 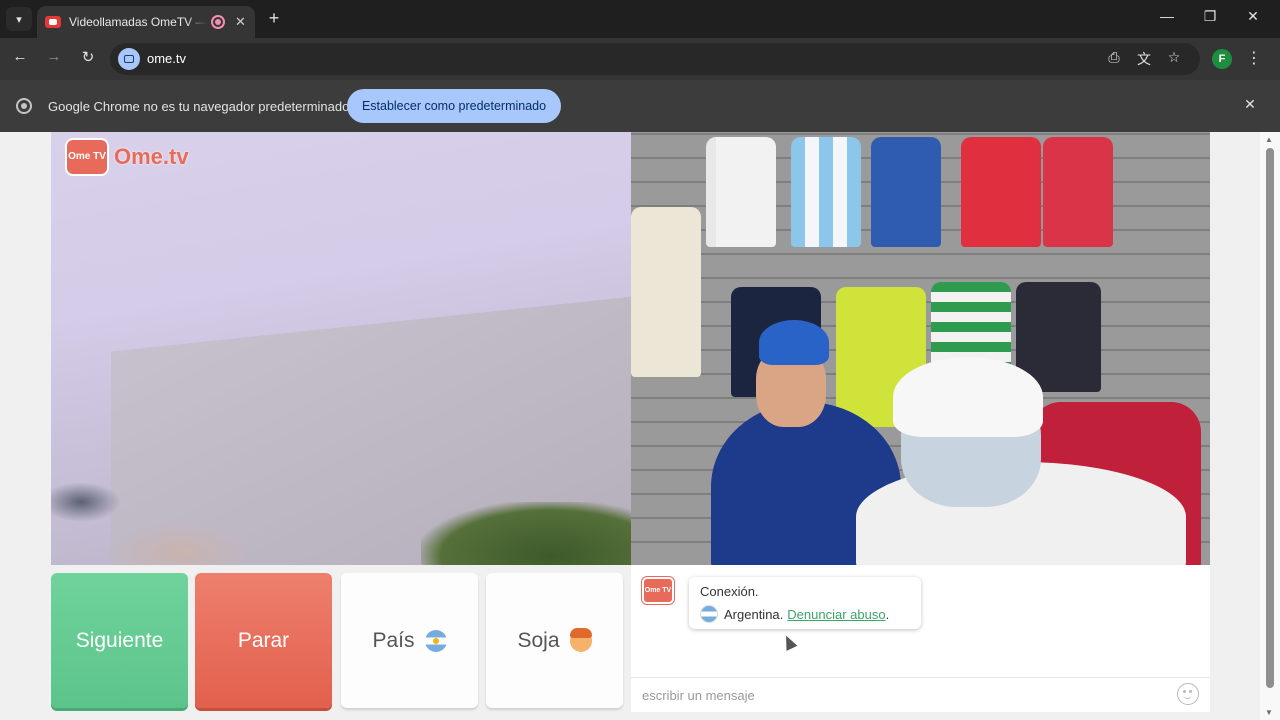 I want to click on browser-toolbar: ← → ↻ ome.tv ⎙ 文 ☆ F ⋮, so click(x=640, y=59).